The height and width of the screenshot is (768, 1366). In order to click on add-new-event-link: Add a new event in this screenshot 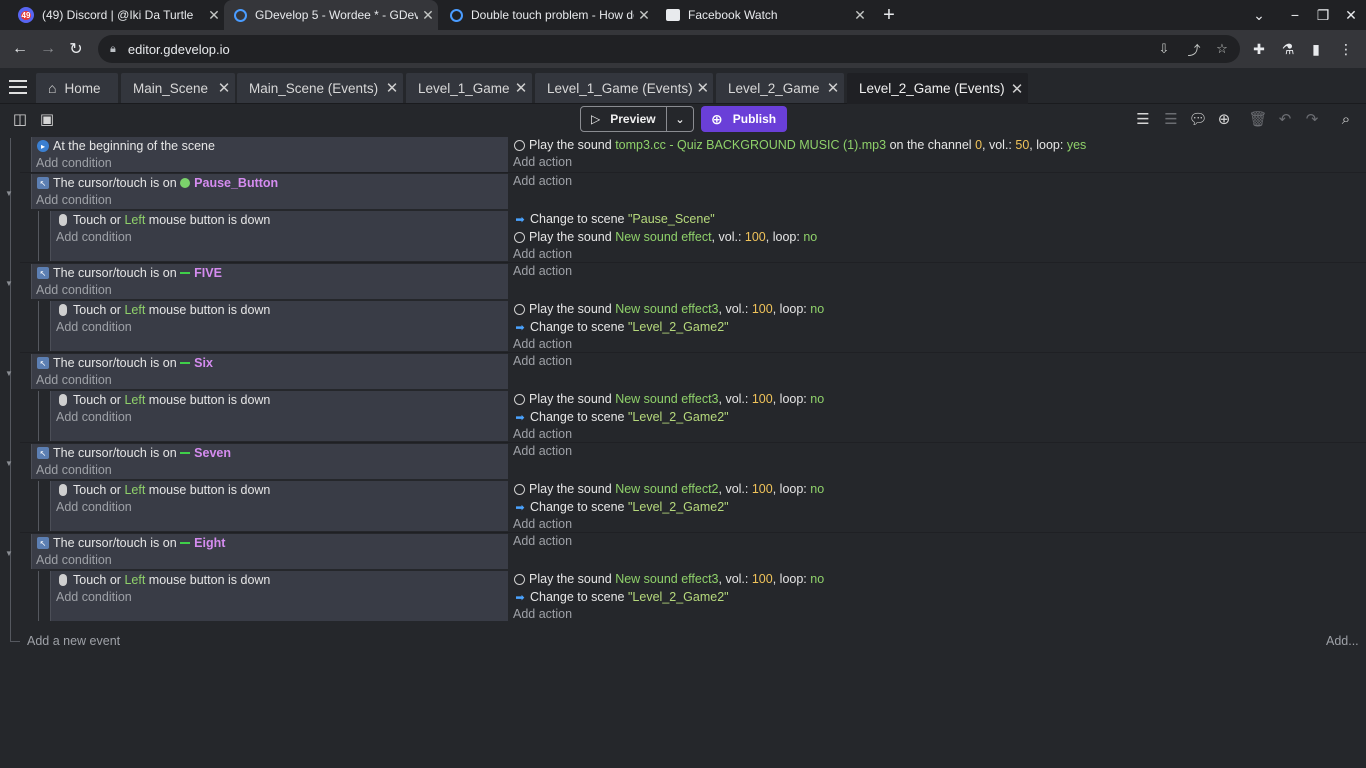, I will do `click(73, 641)`.